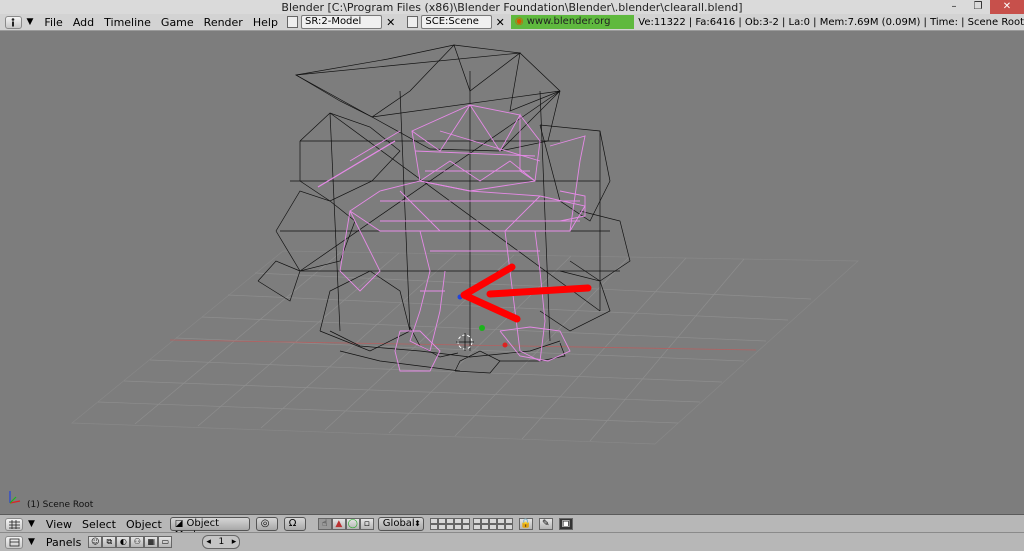 The image size is (1024, 551). Describe the element at coordinates (99, 524) in the screenshot. I see `menu-select: Select` at that location.